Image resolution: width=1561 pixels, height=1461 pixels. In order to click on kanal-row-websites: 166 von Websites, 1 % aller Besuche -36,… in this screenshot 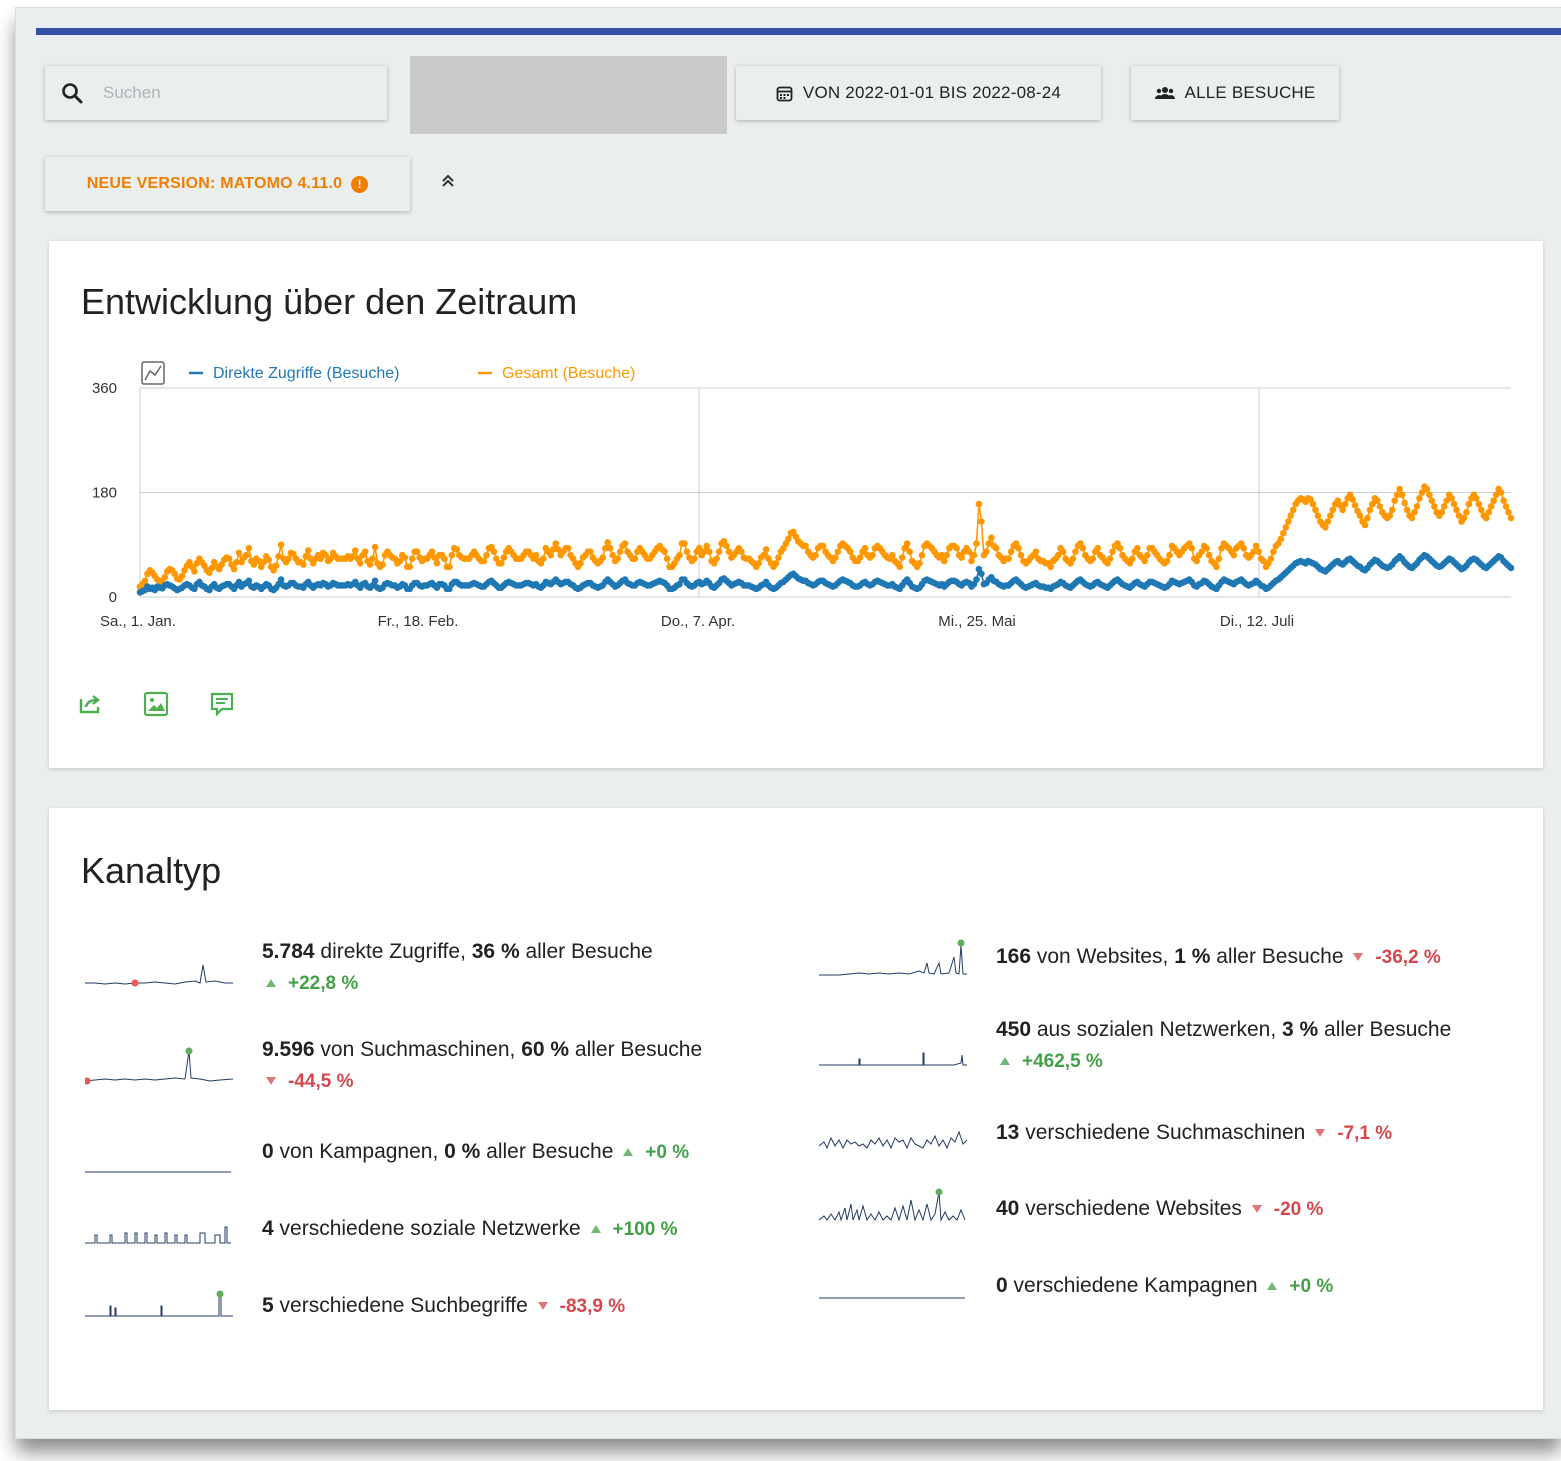, I will do `click(1218, 956)`.